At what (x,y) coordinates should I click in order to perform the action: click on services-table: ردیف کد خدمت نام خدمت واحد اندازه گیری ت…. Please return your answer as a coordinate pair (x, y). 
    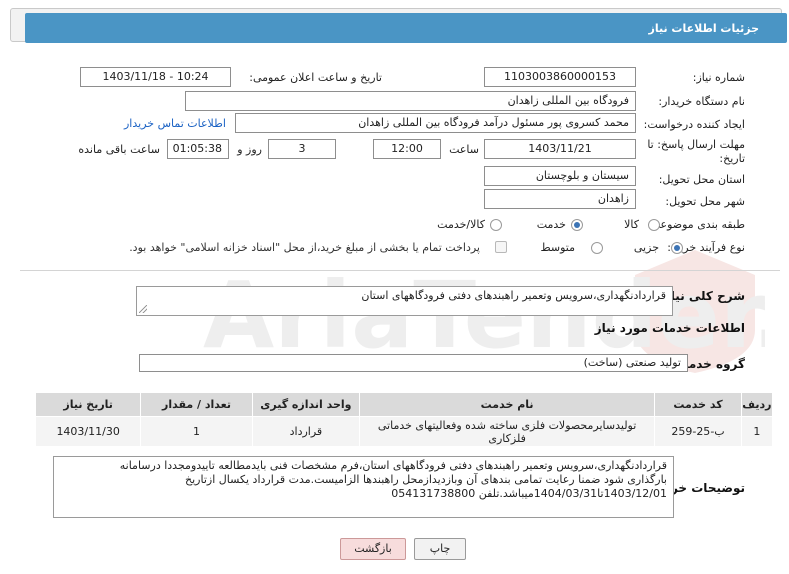
    Looking at the image, I should click on (404, 419).